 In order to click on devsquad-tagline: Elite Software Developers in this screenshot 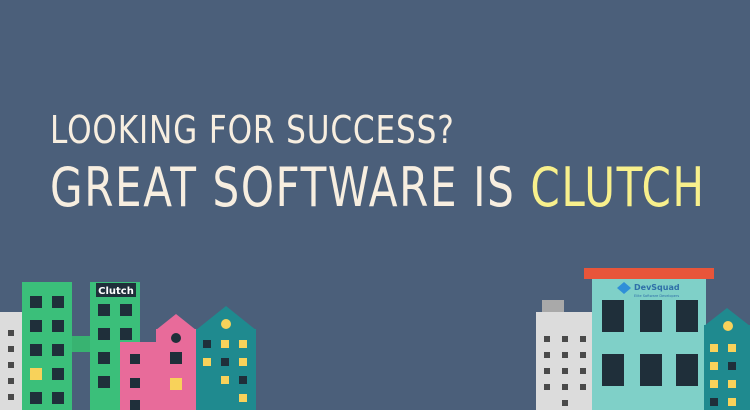, I will do `click(656, 296)`.